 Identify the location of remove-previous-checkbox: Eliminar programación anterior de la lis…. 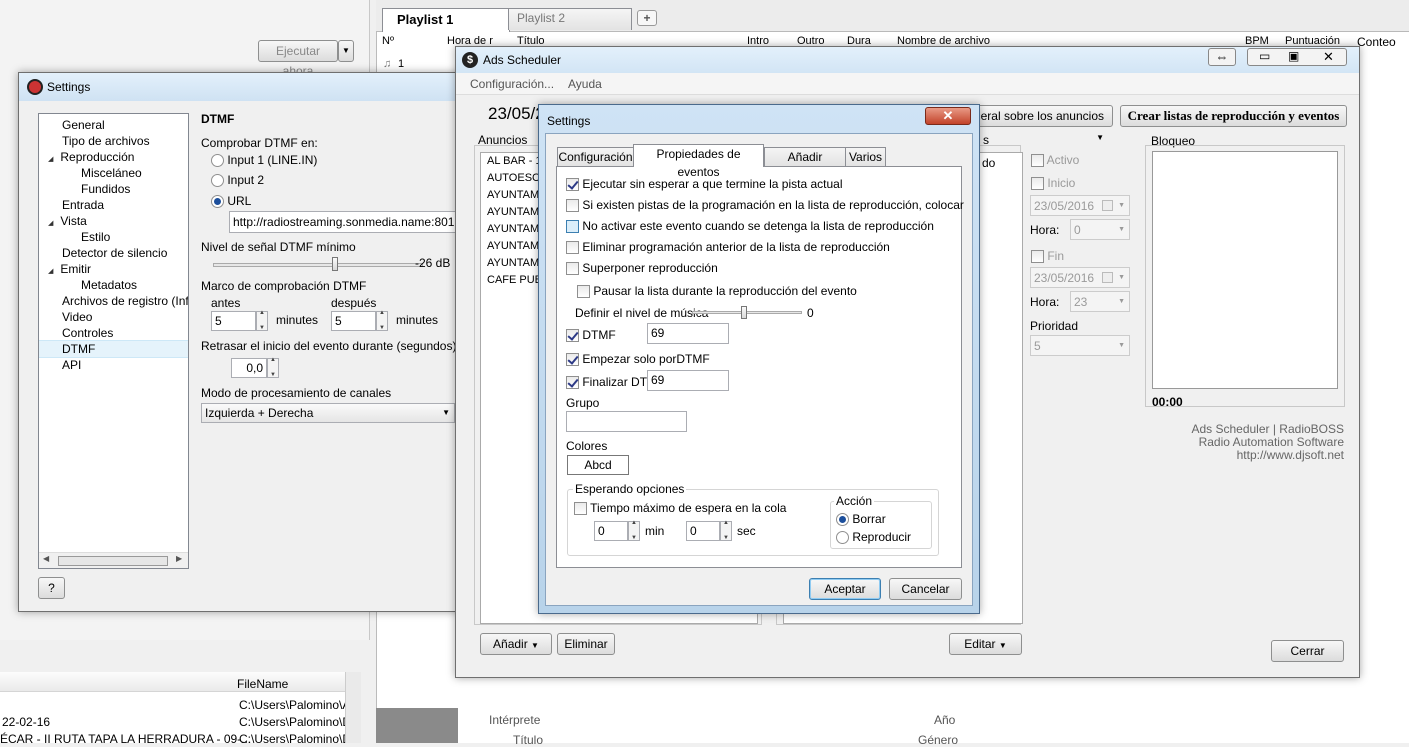
(728, 247).